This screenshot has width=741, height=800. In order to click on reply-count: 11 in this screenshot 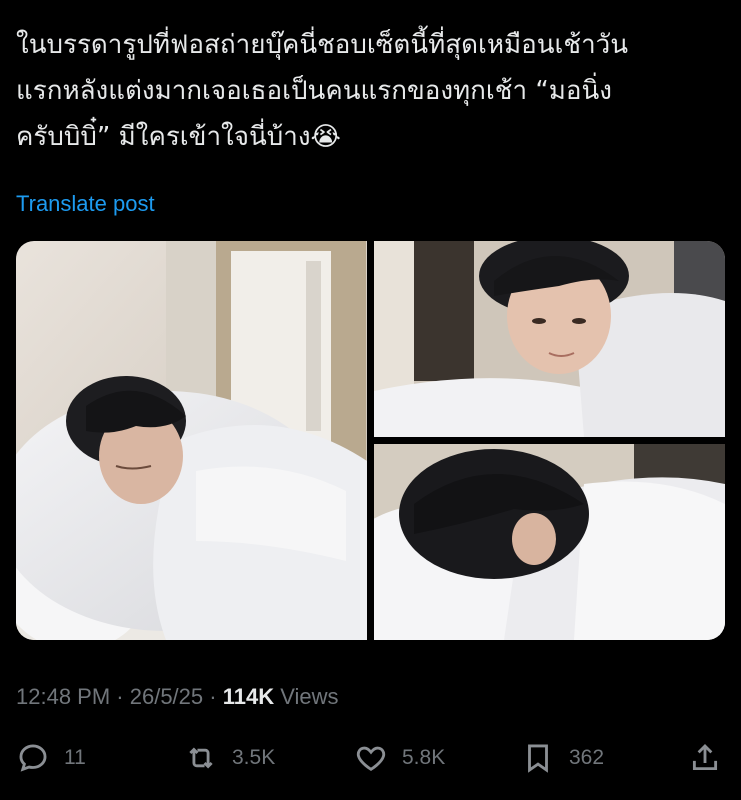, I will do `click(75, 757)`.